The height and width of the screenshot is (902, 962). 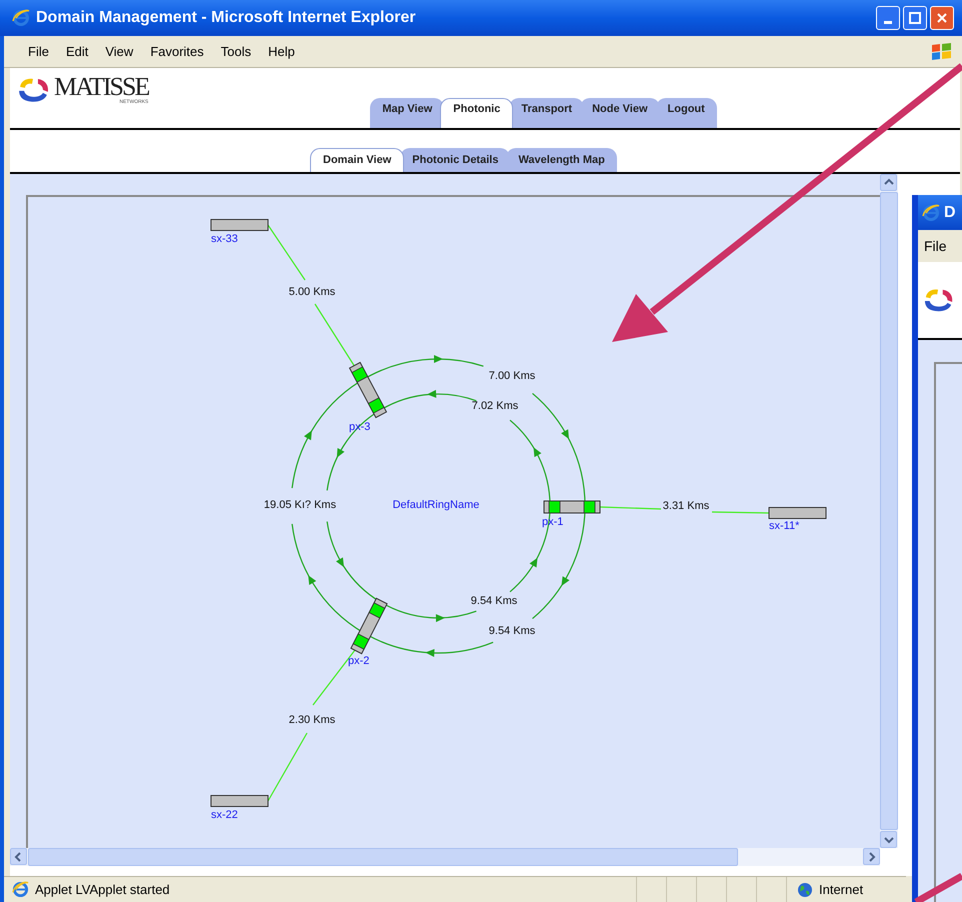 What do you see at coordinates (407, 113) in the screenshot?
I see `tab: Map View` at bounding box center [407, 113].